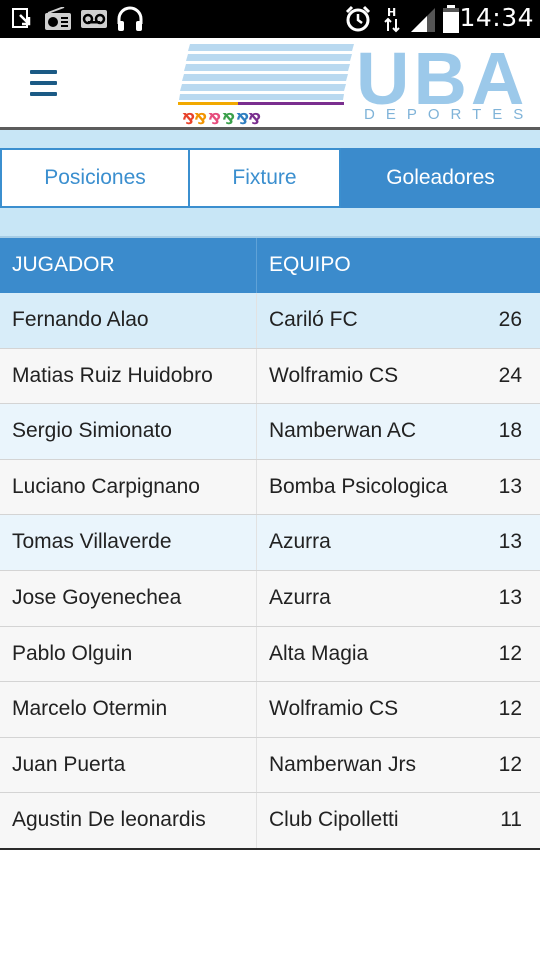 Image resolution: width=540 pixels, height=960 pixels. I want to click on player-name: Agustin De leonardis, so click(109, 820).